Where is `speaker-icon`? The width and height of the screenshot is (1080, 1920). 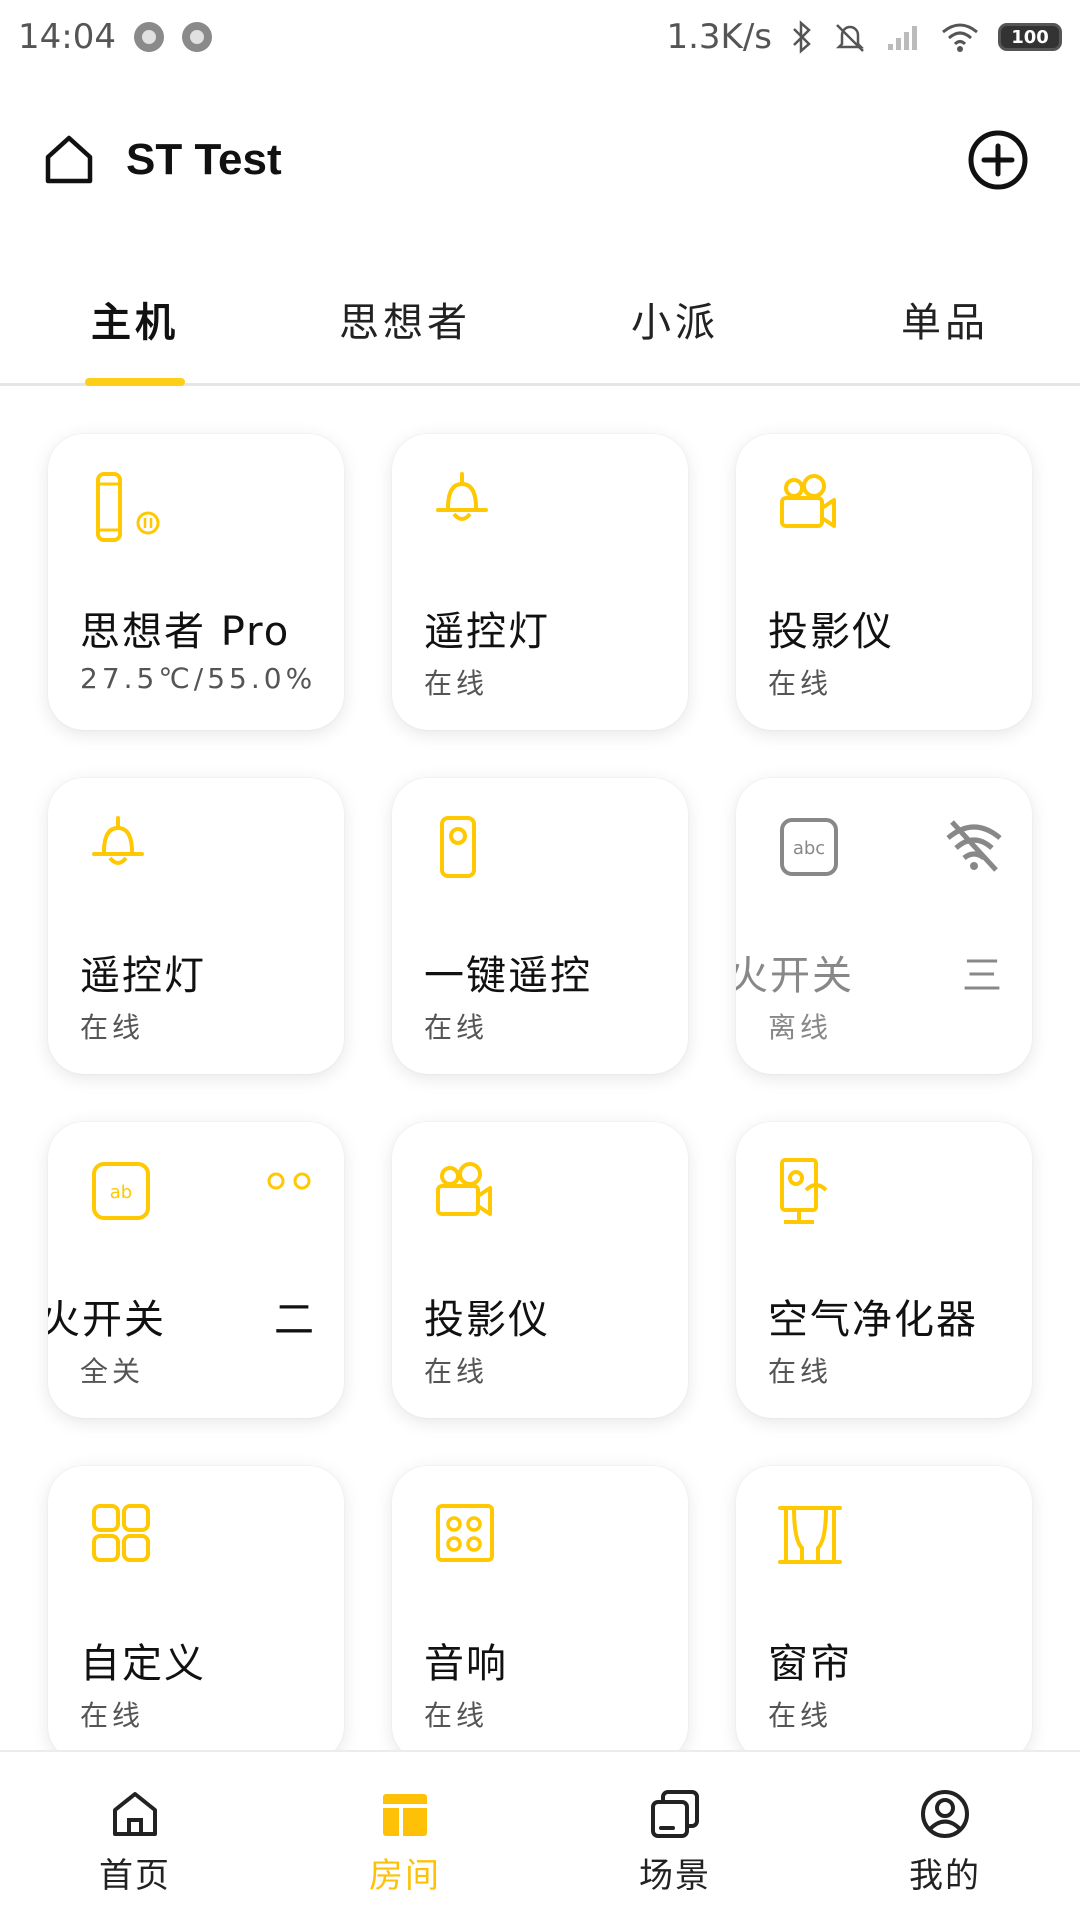
speaker-icon is located at coordinates (128, 507).